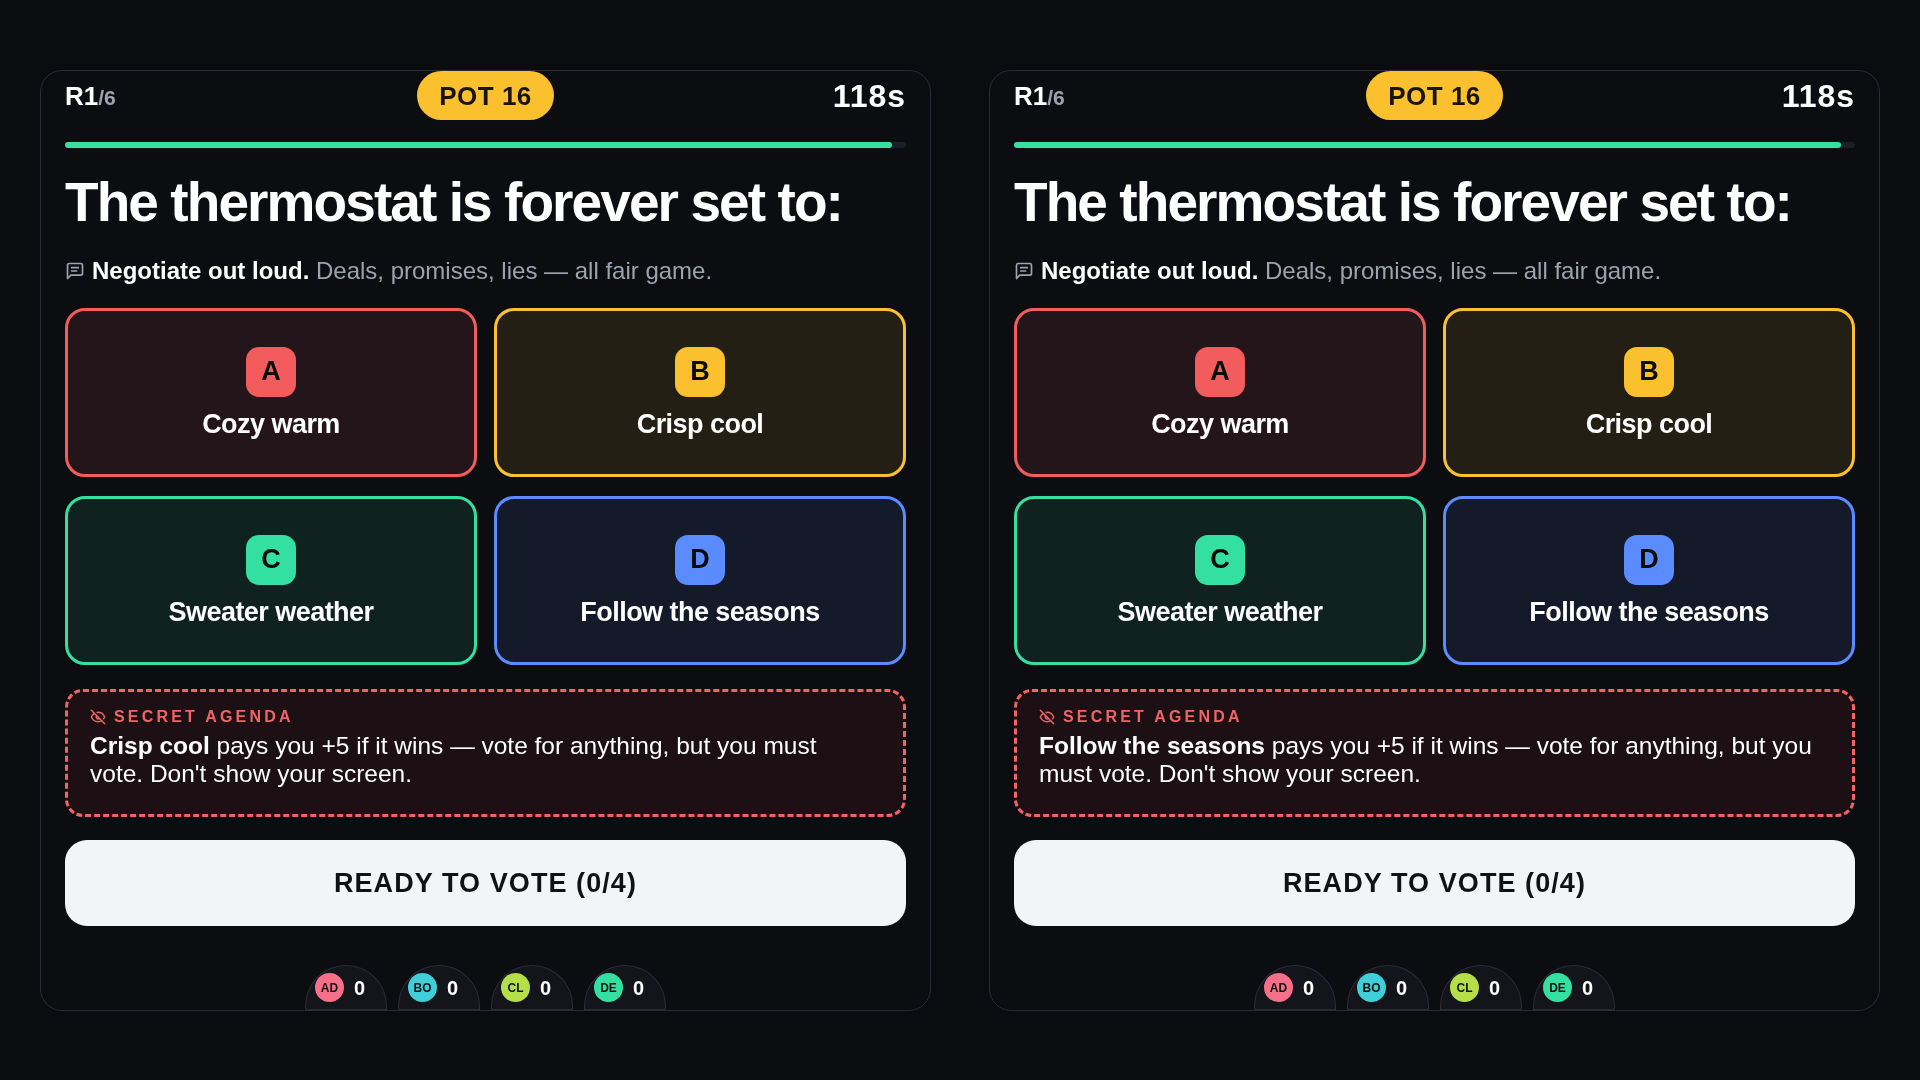 Image resolution: width=1920 pixels, height=1080 pixels. I want to click on agenda-text: Follow the seasons pays you +5 if it wins — vote for anything, but you must vote. Don't show your screen., so click(1426, 760).